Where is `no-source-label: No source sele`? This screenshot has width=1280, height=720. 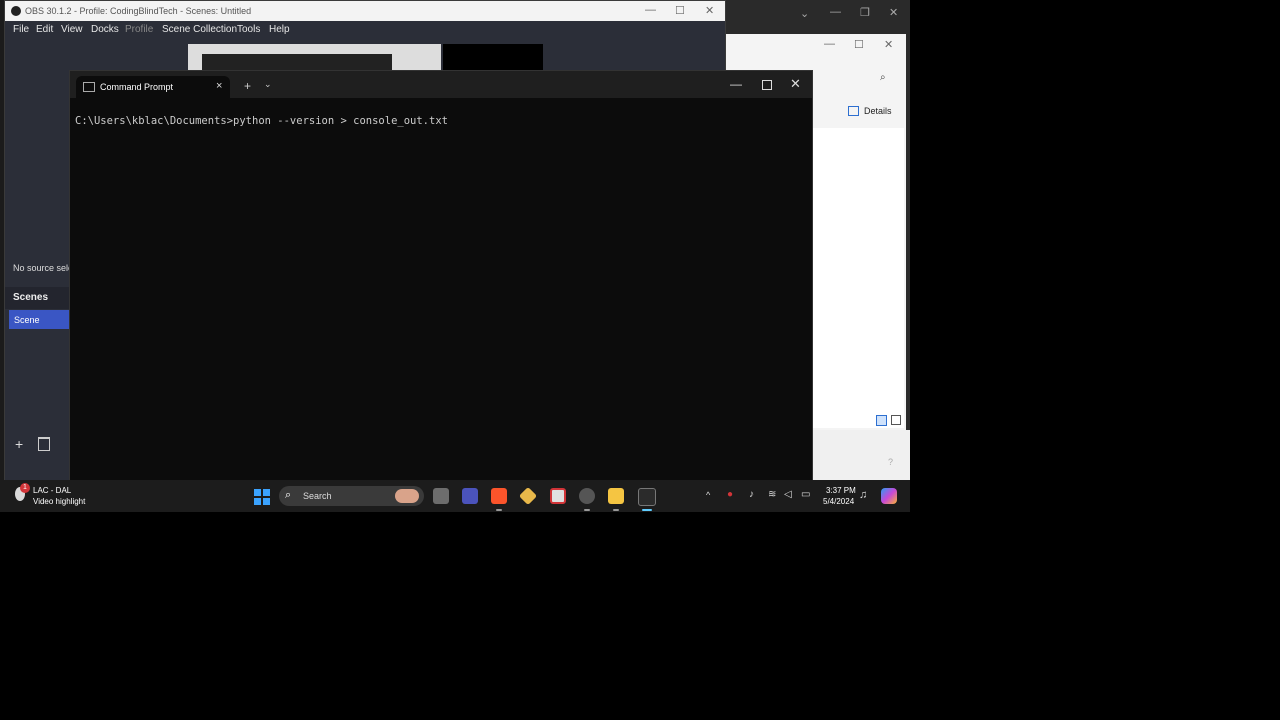 no-source-label: No source sele is located at coordinates (43, 268).